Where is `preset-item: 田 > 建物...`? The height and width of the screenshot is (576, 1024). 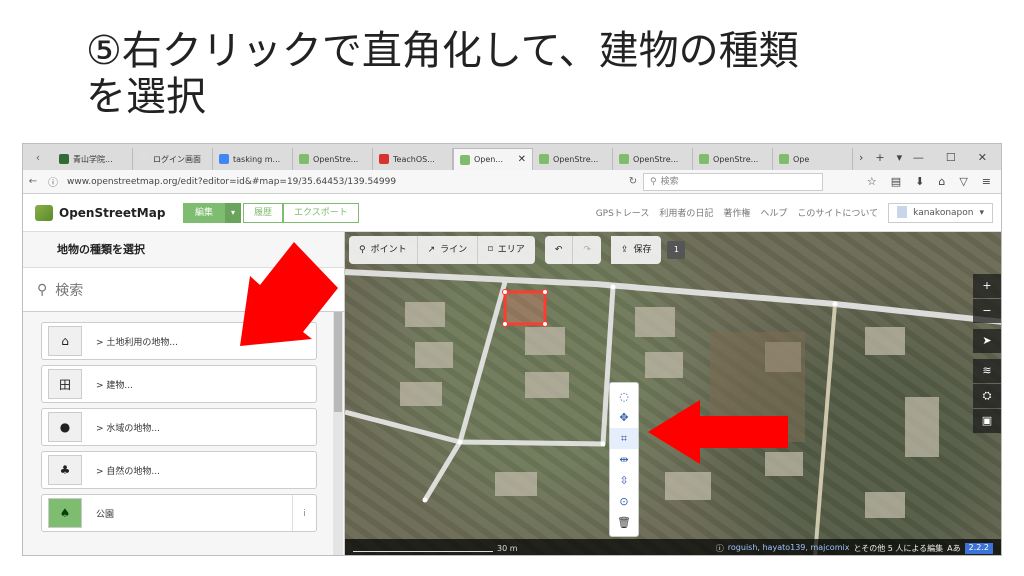
preset-item: 田 > 建物... is located at coordinates (179, 384).